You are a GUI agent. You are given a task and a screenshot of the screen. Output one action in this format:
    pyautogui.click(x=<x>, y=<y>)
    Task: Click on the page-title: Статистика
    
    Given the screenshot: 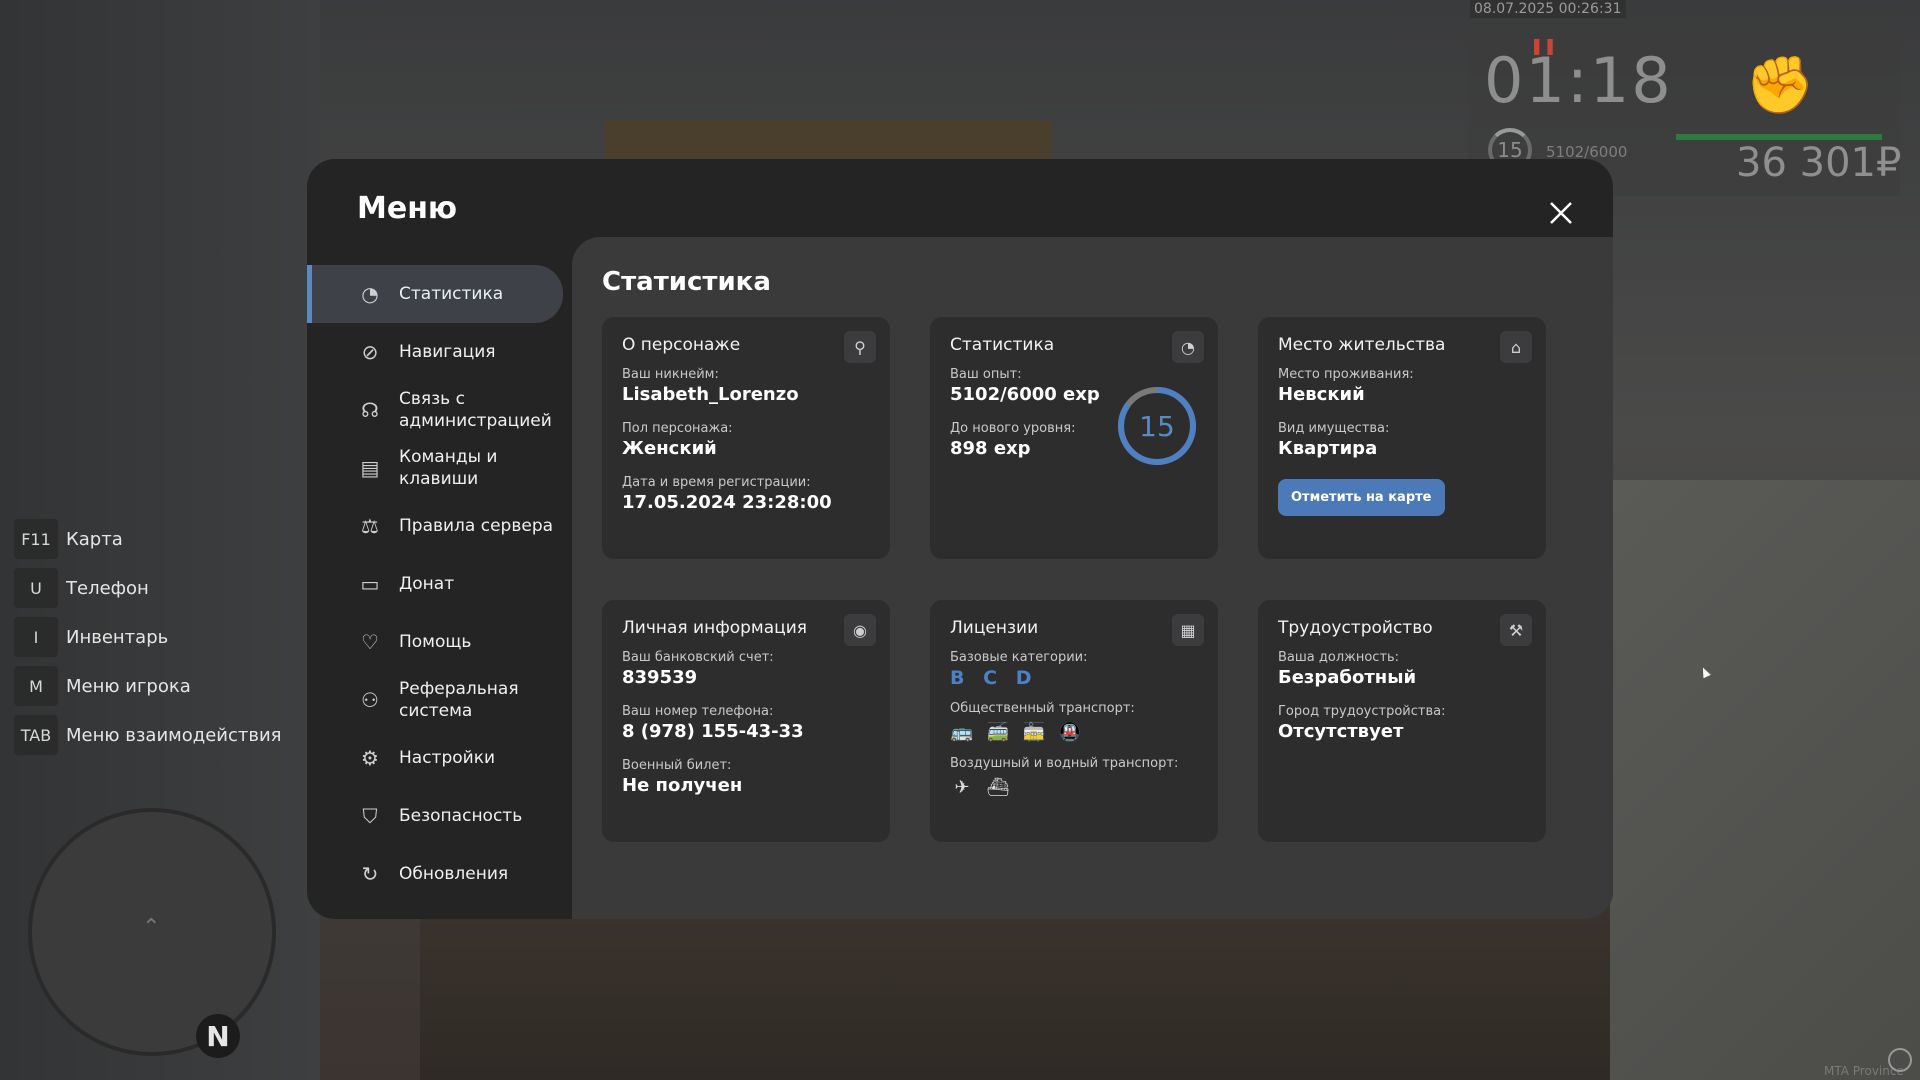 What is the action you would take?
    pyautogui.click(x=686, y=282)
    